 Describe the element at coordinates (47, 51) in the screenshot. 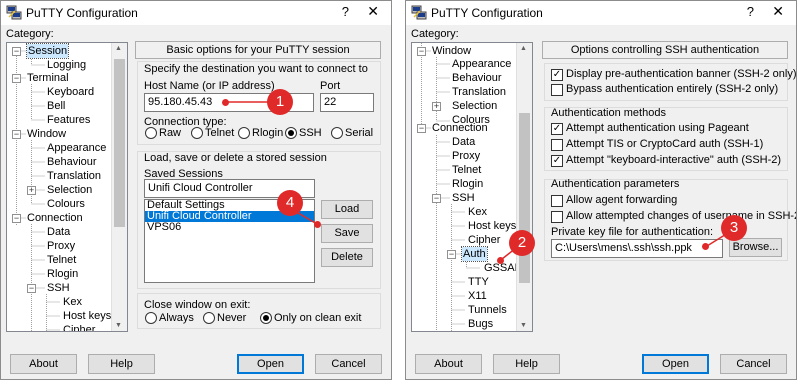

I see `tree-item-session: Session` at that location.